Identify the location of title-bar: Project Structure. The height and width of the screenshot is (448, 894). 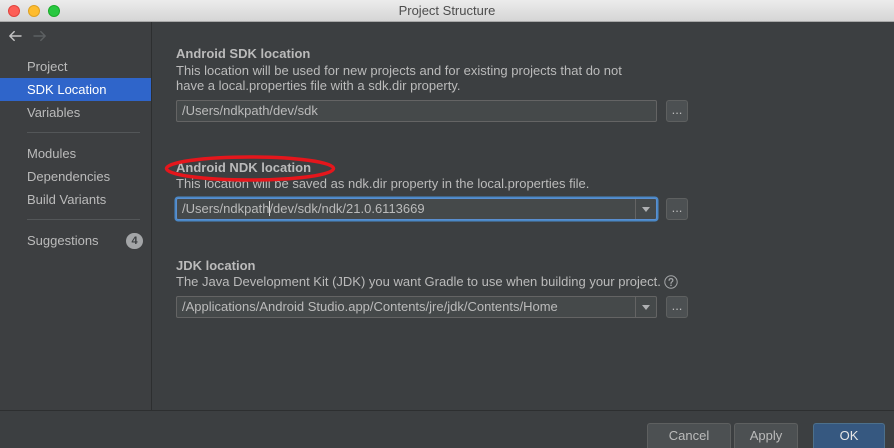
(447, 11).